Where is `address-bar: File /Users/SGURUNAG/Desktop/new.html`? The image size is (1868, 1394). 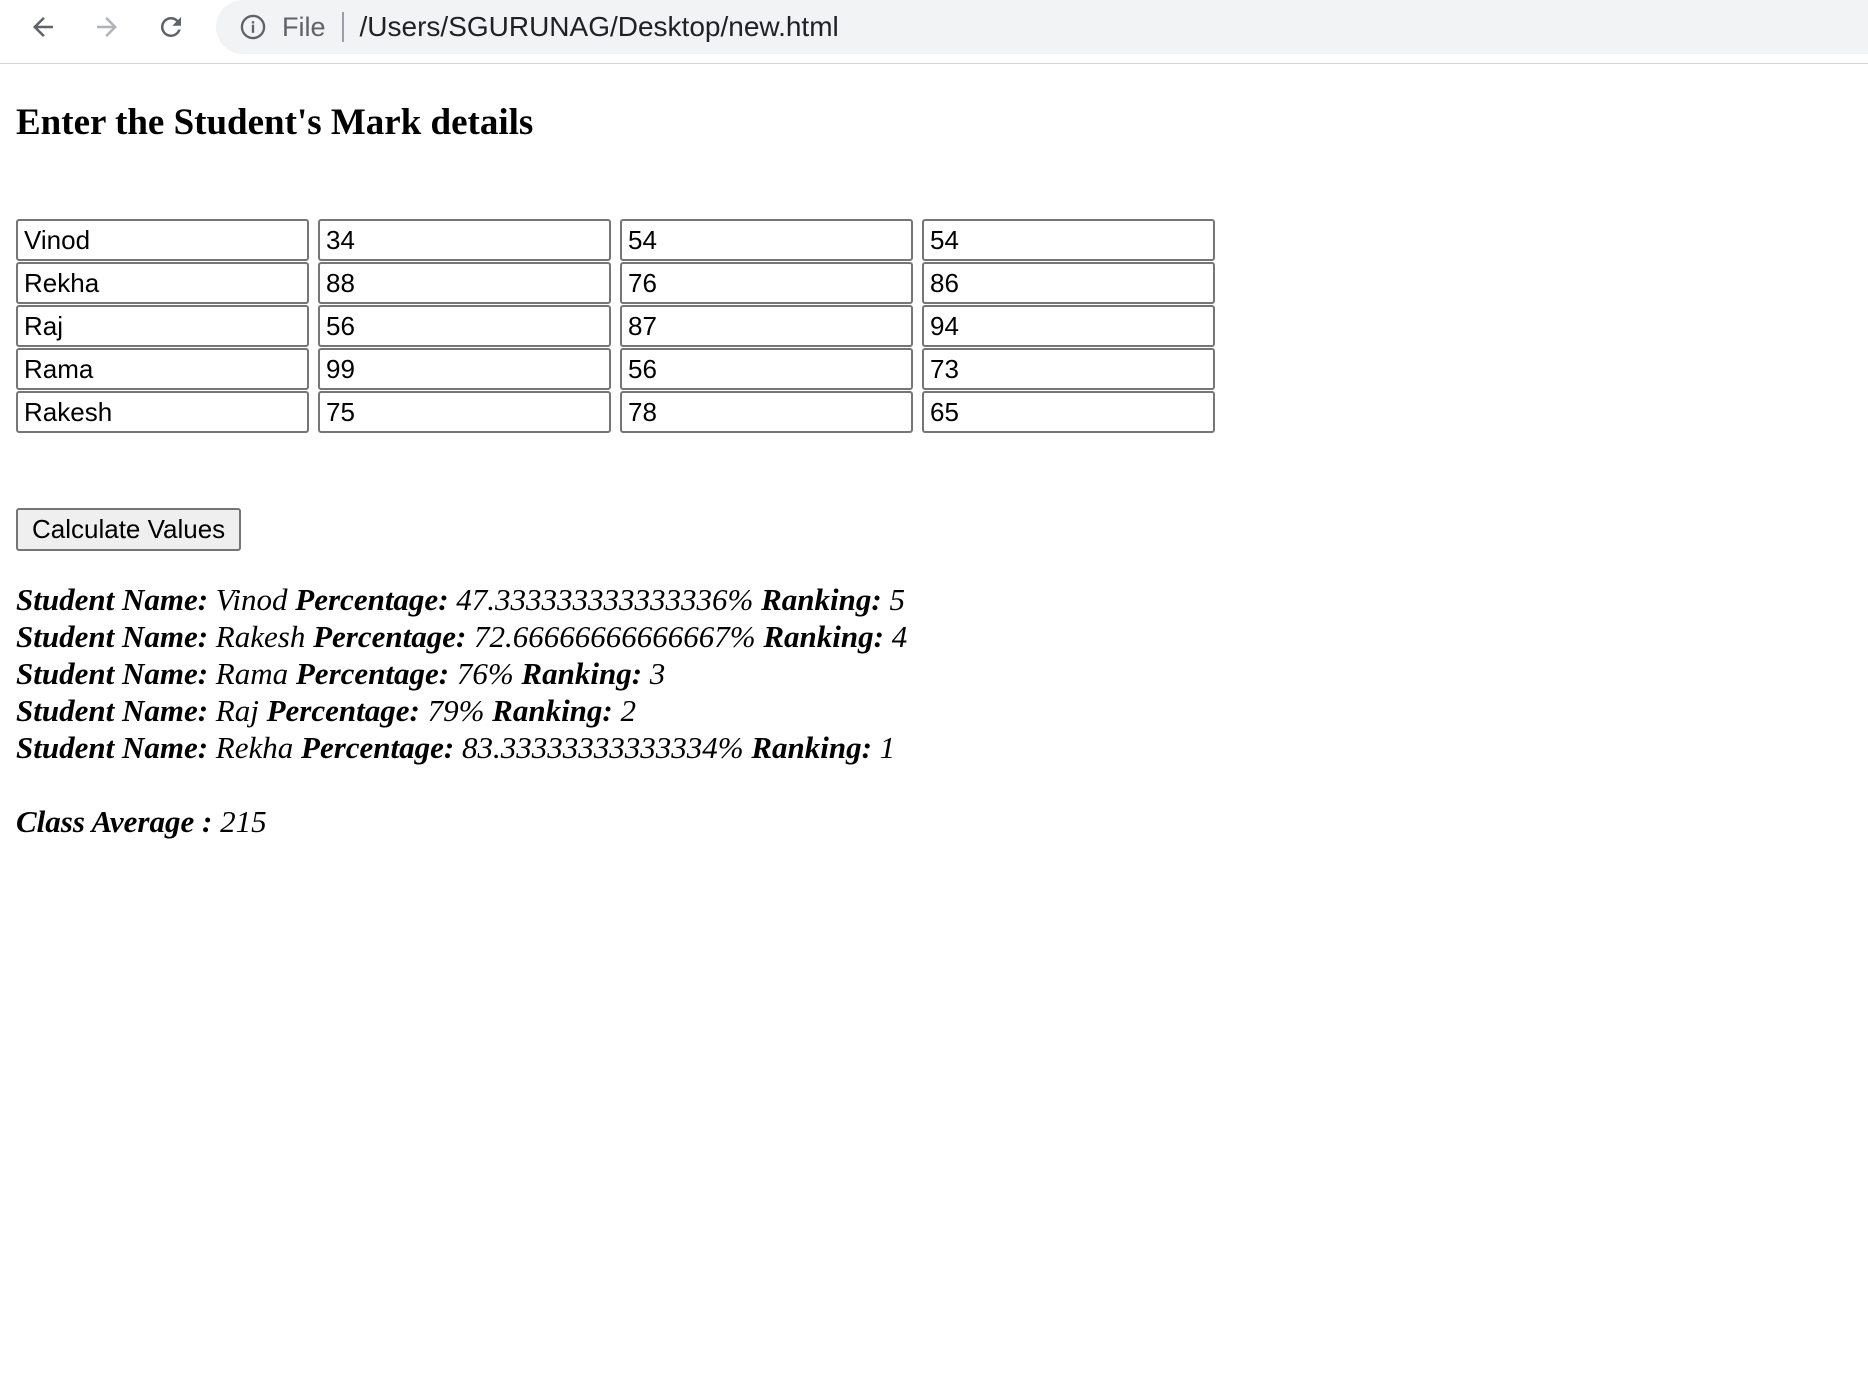
address-bar: File /Users/SGURUNAG/Desktop/new.html is located at coordinates (1042, 27).